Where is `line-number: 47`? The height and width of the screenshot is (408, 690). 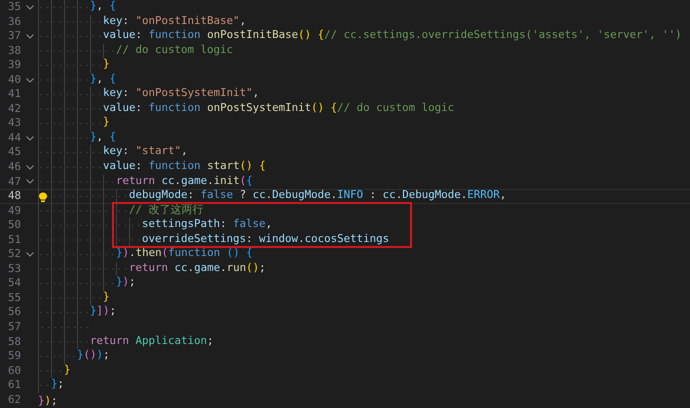
line-number: 47 is located at coordinates (13, 182).